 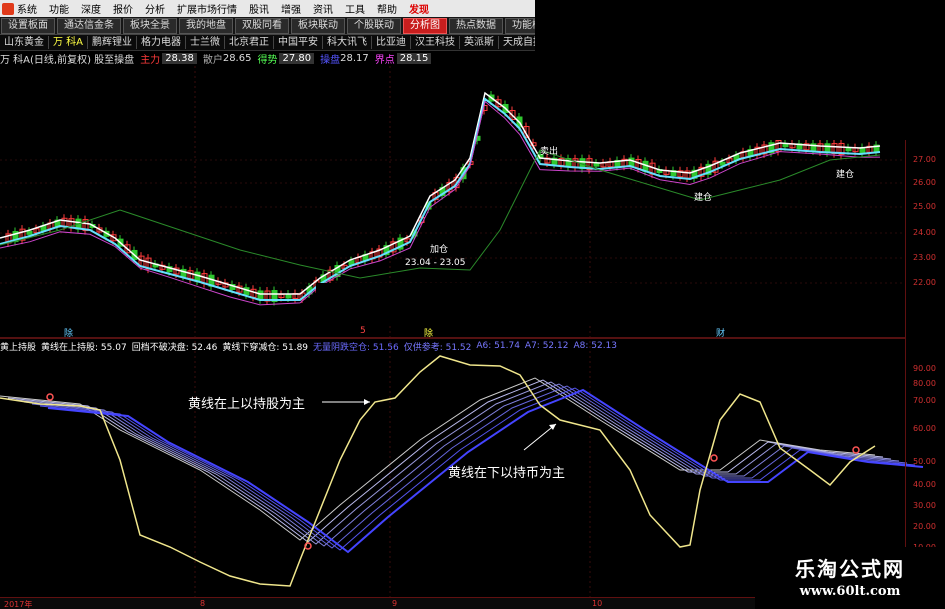 What do you see at coordinates (924, 400) in the screenshot?
I see `ind-axis-label: 70.00` at bounding box center [924, 400].